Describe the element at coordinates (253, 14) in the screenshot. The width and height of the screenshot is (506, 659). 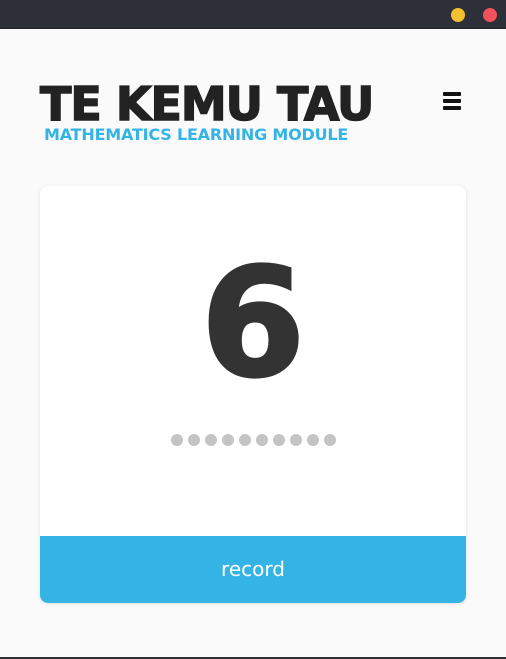
I see `window-titlebar` at that location.